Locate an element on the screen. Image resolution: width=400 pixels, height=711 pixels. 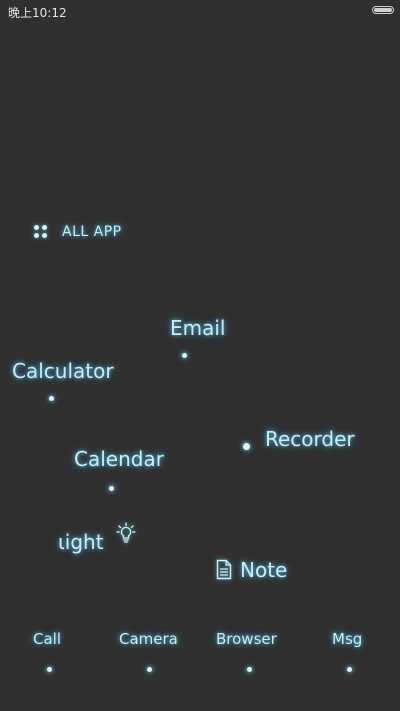
browser-dot is located at coordinates (249, 669).